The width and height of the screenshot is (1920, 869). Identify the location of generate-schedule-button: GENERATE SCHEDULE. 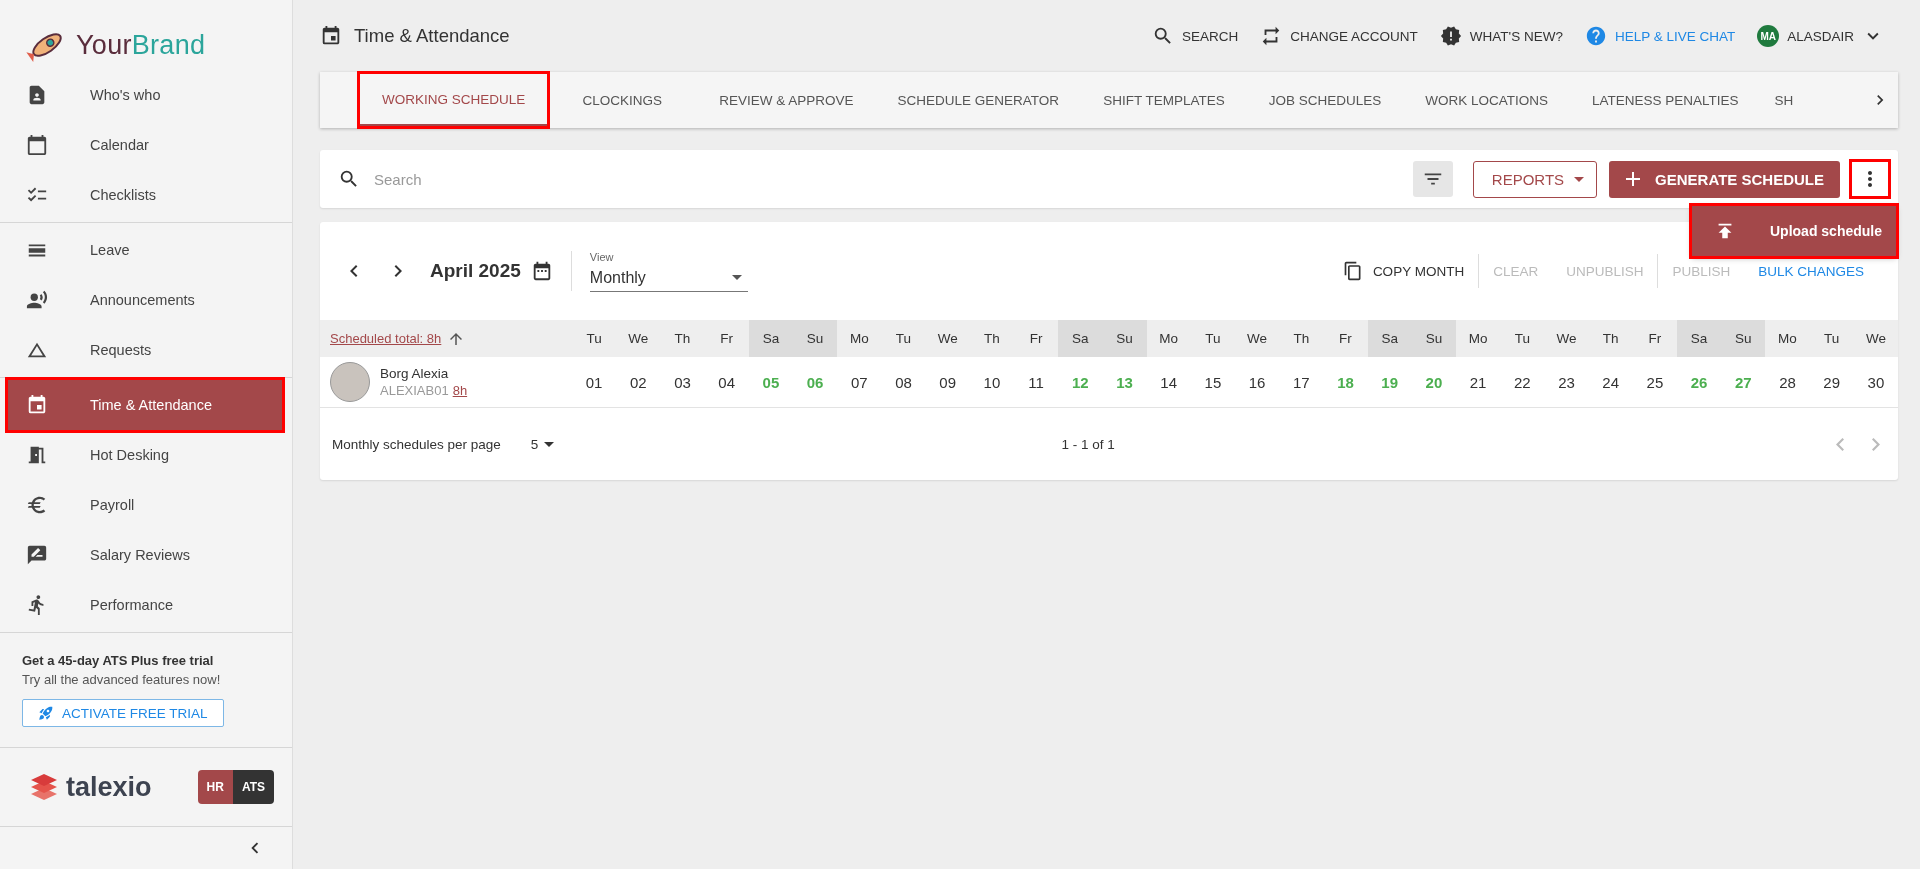
(1724, 179).